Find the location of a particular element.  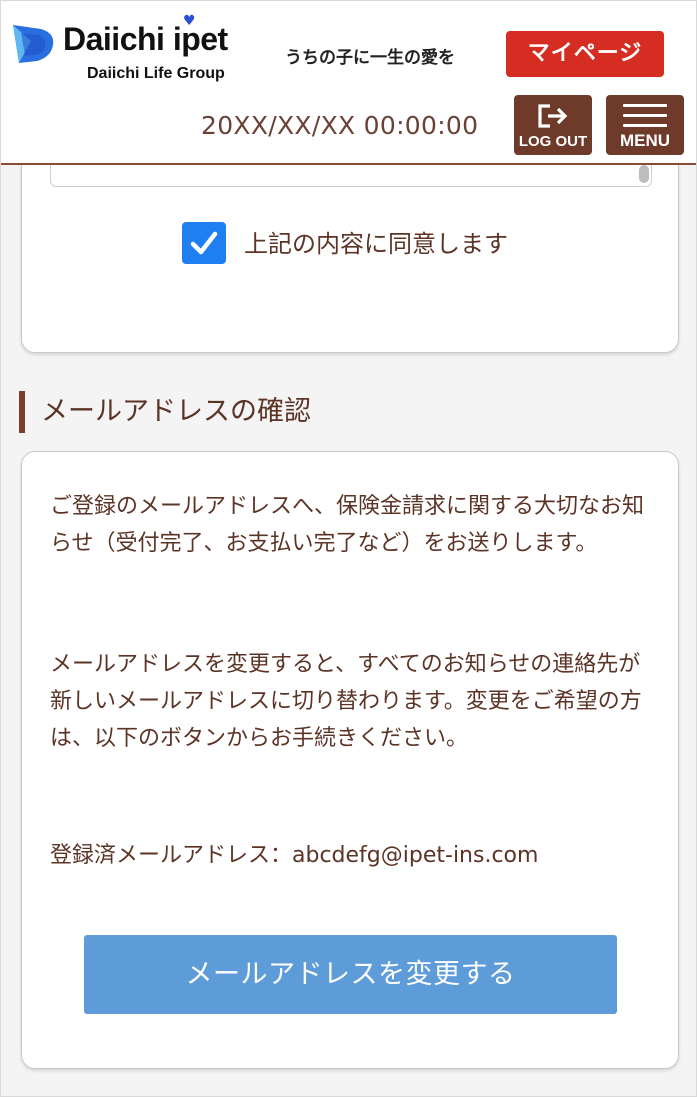

registered-email-line: 登録済メールアドレス：abcdefg@ipet-ins.com is located at coordinates (350, 855).